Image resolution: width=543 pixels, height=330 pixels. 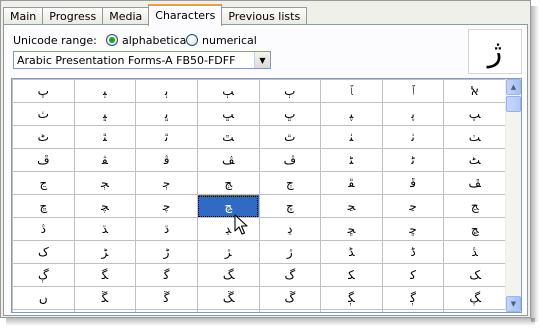 What do you see at coordinates (229, 40) in the screenshot?
I see `numerical-radio-label: numerical` at bounding box center [229, 40].